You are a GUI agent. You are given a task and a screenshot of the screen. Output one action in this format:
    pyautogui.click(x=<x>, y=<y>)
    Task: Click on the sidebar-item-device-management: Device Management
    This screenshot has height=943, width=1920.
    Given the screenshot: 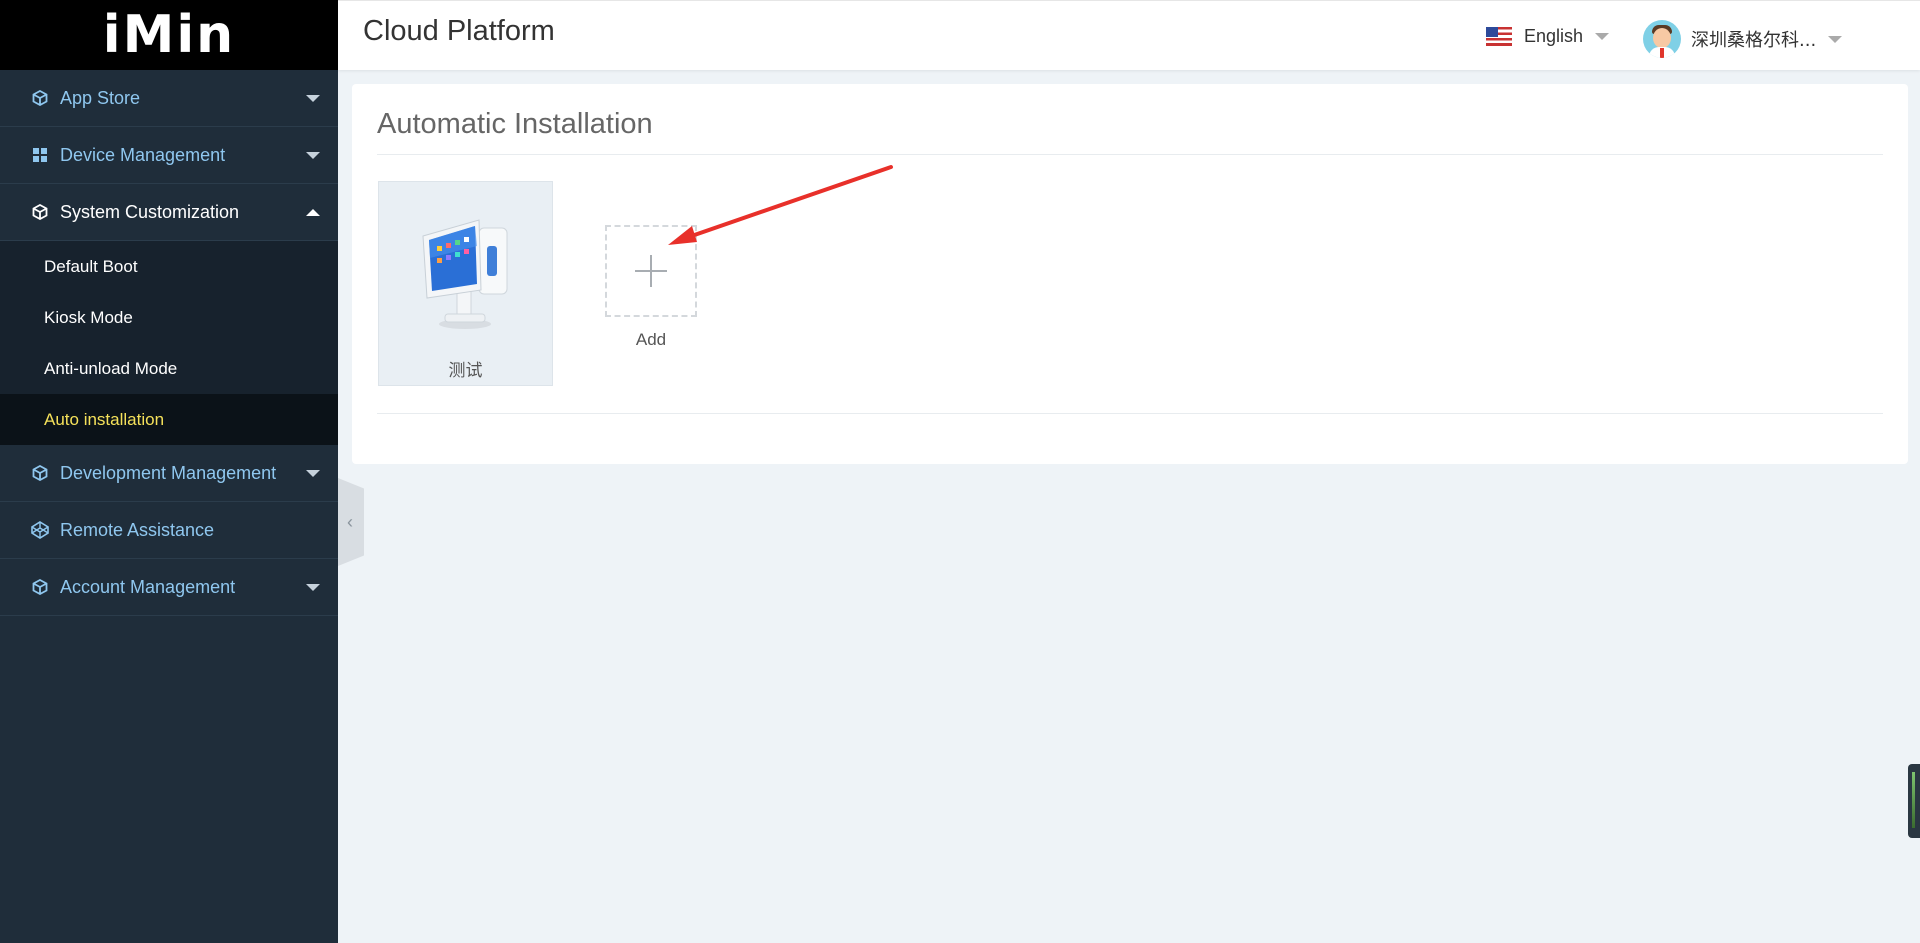 What is the action you would take?
    pyautogui.click(x=169, y=155)
    